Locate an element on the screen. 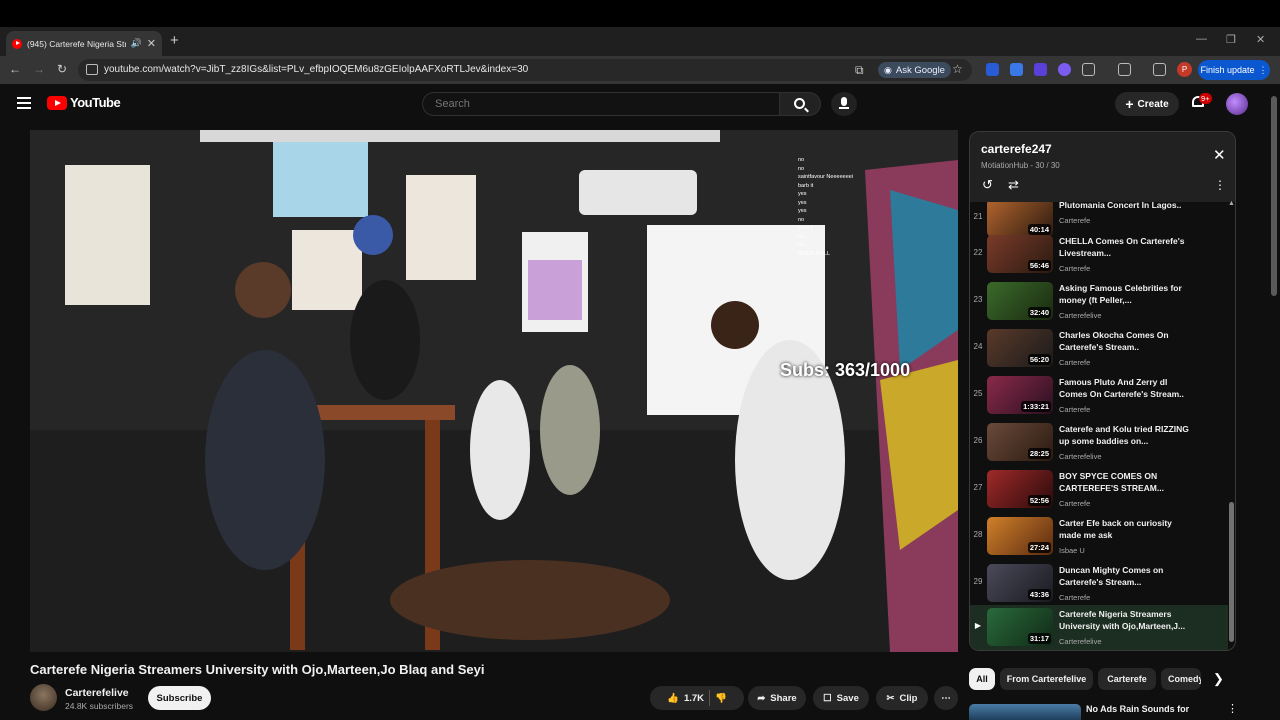  playlist-scrollbar: ▲ is located at coordinates (1231, 425).